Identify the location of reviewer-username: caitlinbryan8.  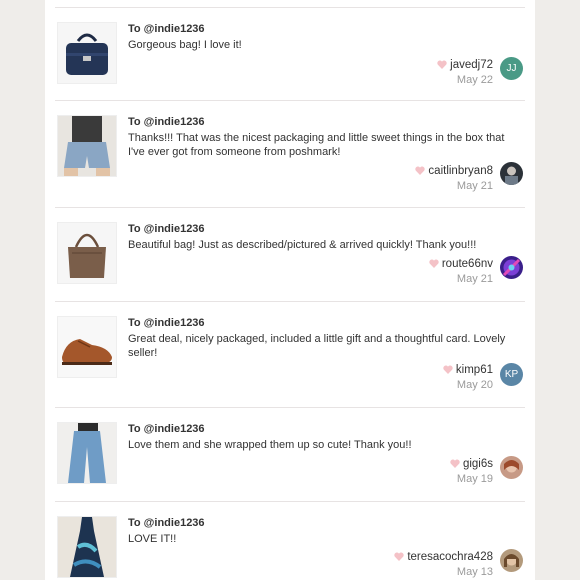
(460, 171).